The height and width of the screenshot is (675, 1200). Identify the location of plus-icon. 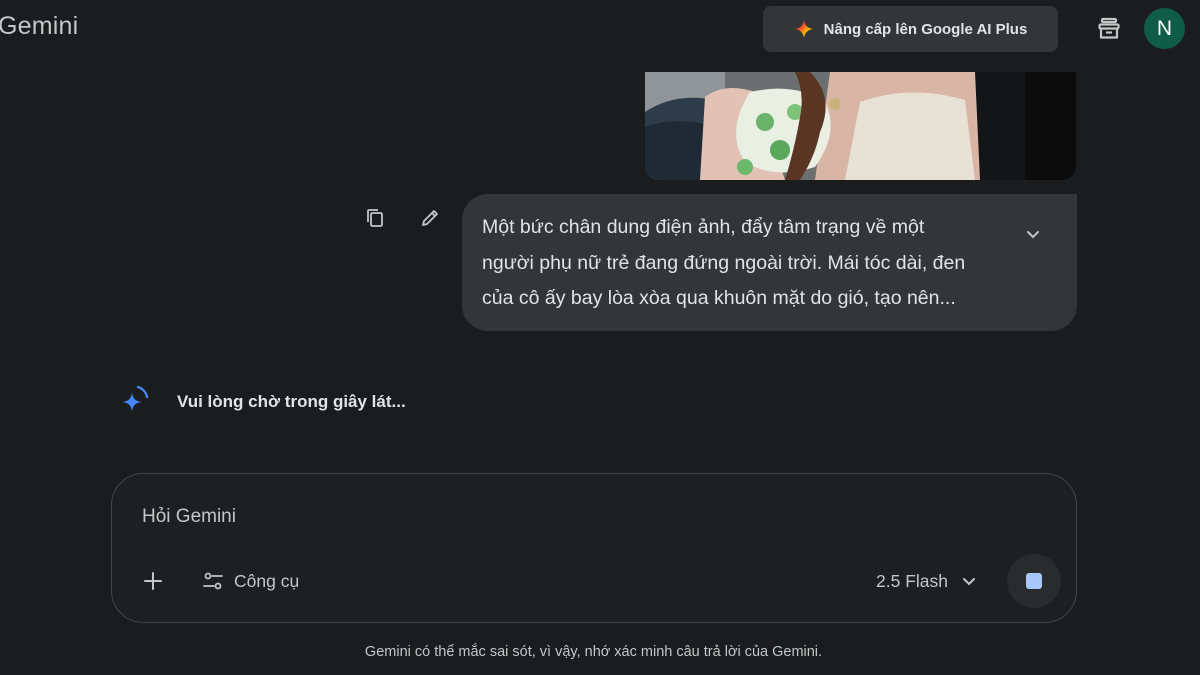
(153, 581).